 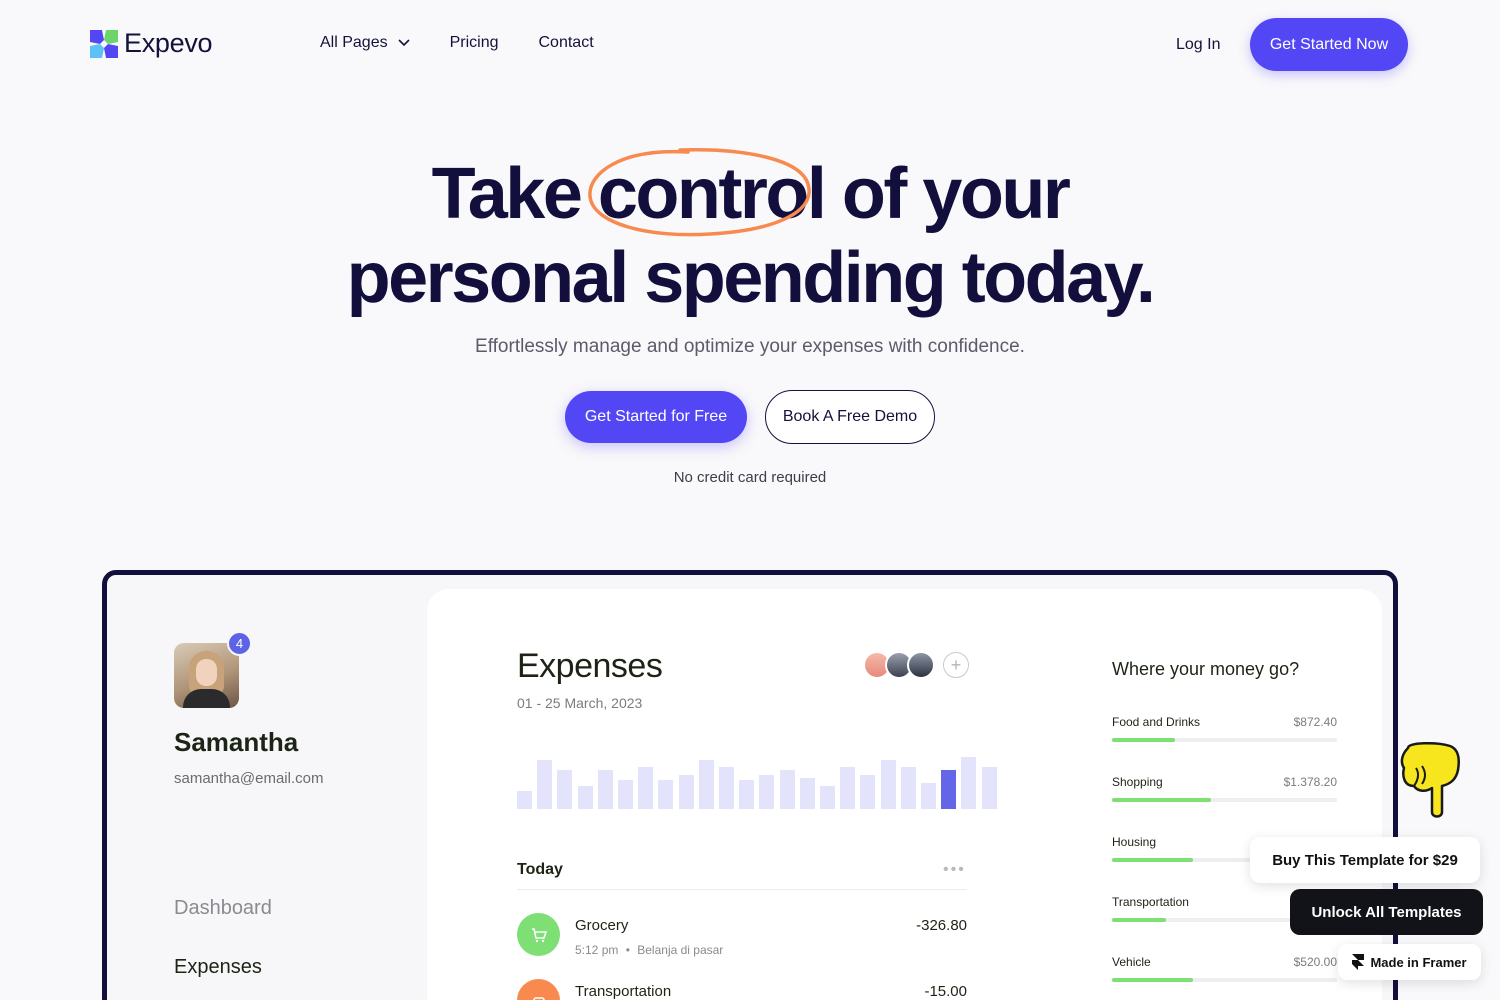 I want to click on hero-title-post: of your, so click(x=956, y=194).